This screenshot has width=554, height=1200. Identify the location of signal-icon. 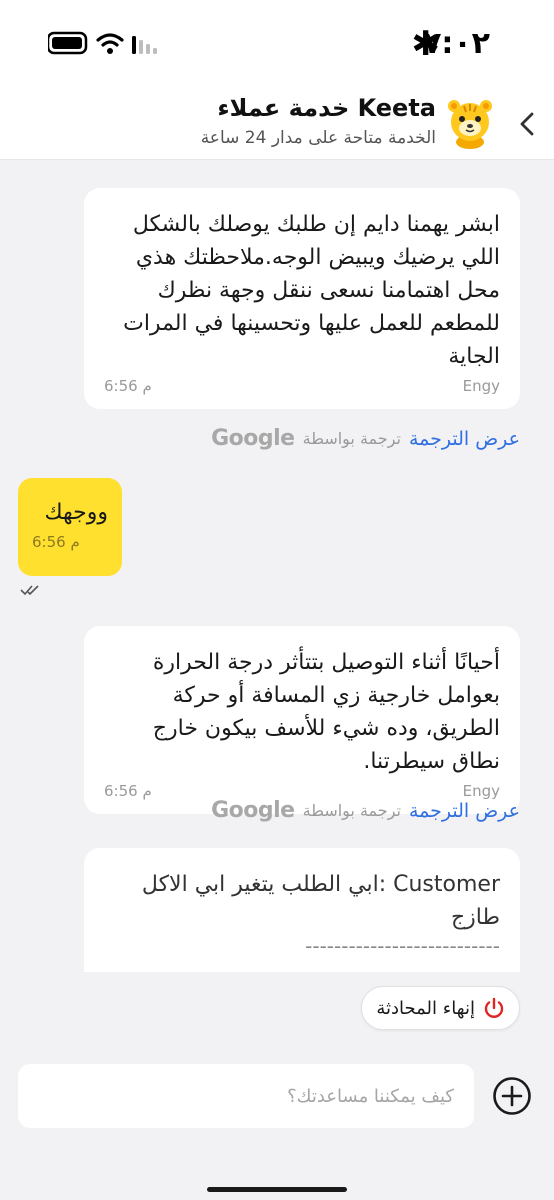
(144, 45).